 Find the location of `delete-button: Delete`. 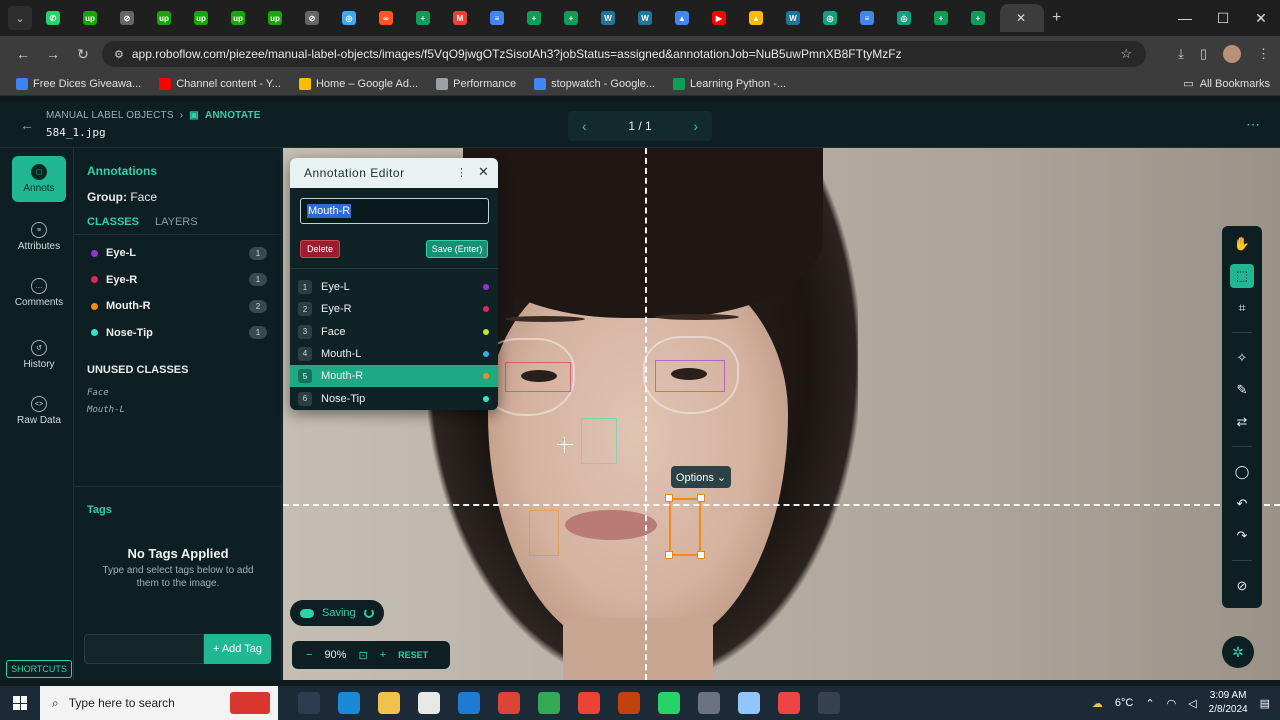

delete-button: Delete is located at coordinates (320, 249).